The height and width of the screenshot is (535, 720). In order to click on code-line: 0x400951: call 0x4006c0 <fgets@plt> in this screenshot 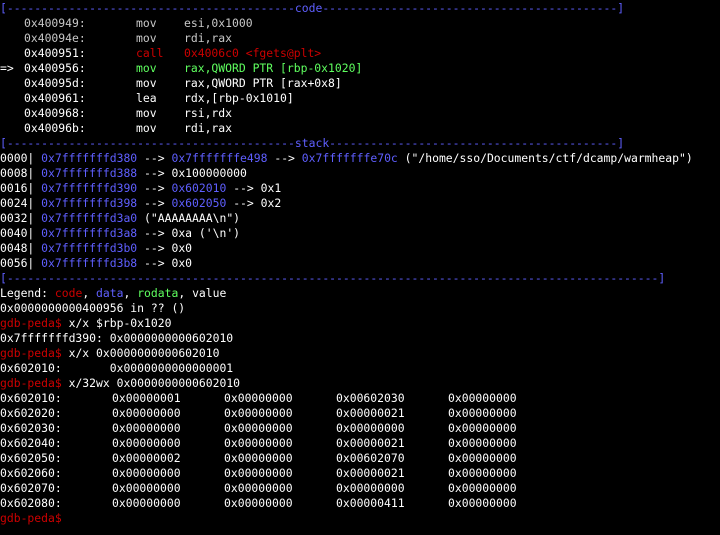, I will do `click(360, 53)`.